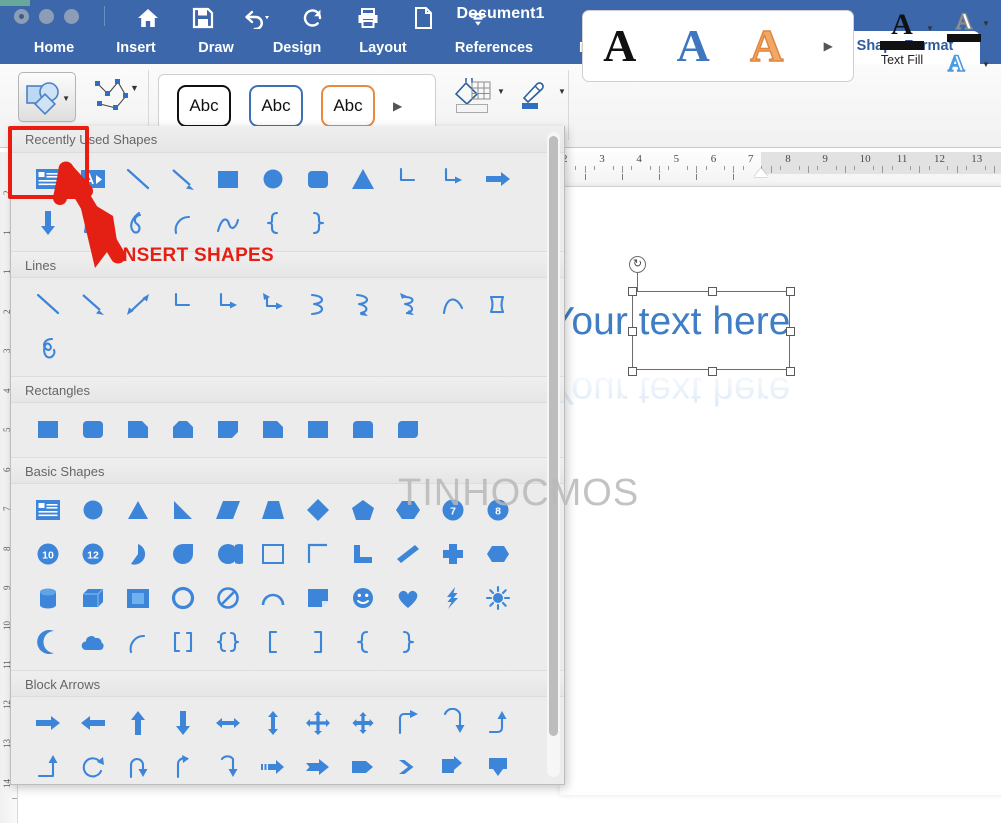  Describe the element at coordinates (637, 264) in the screenshot. I see `rotate-handle-icon: ↻` at that location.